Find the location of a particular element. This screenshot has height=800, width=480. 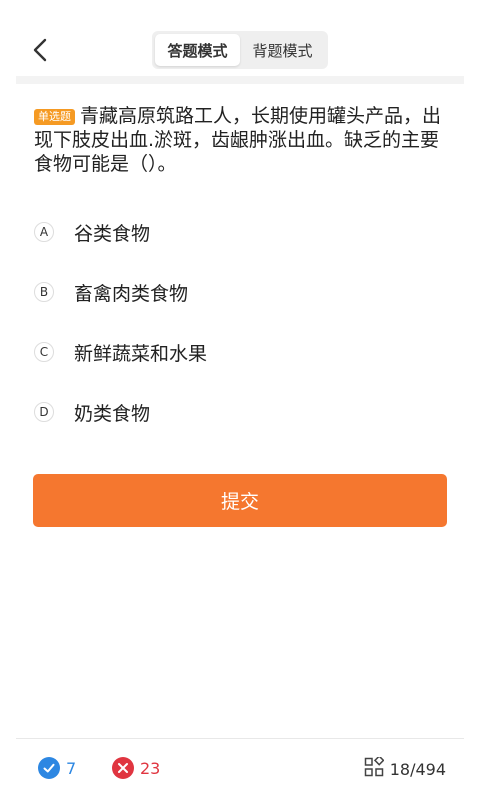

back-button is located at coordinates (41, 50).